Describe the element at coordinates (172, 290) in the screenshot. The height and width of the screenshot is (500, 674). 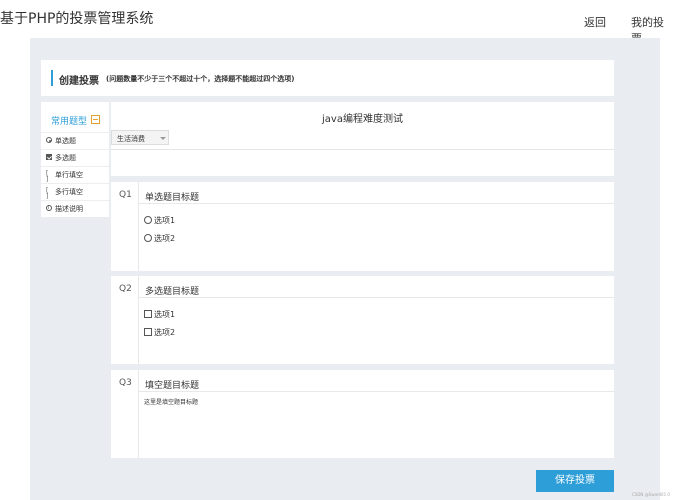
I see `question-title: 多选题目标题` at that location.